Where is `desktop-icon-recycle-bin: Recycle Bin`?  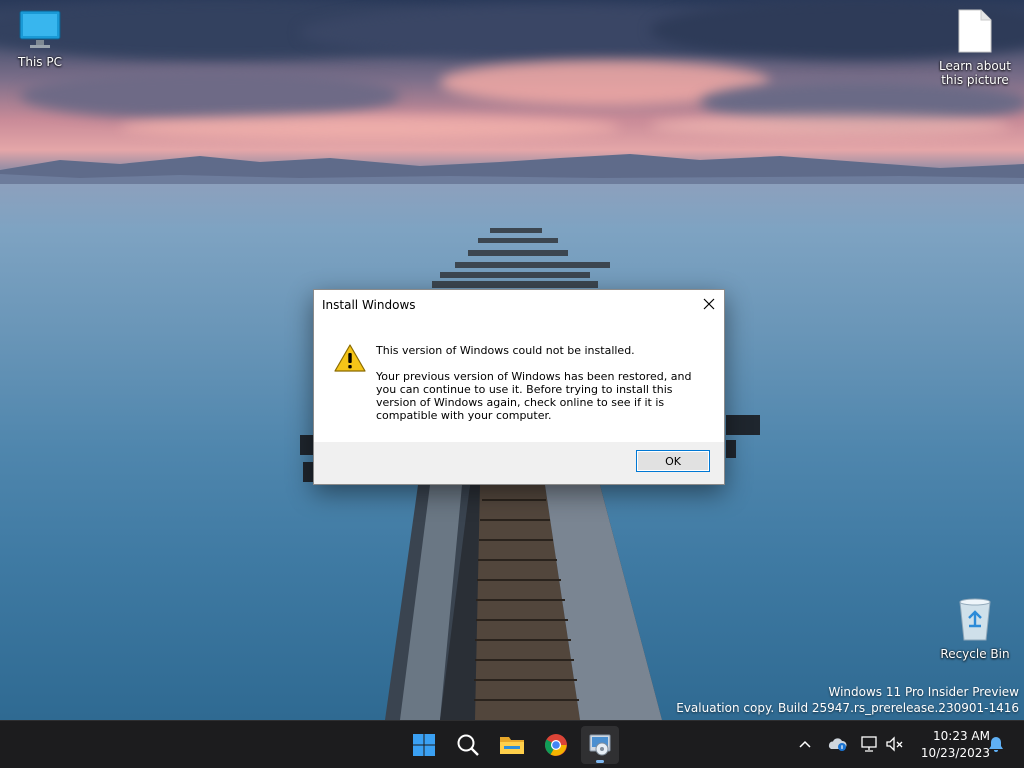 desktop-icon-recycle-bin: Recycle Bin is located at coordinates (975, 628).